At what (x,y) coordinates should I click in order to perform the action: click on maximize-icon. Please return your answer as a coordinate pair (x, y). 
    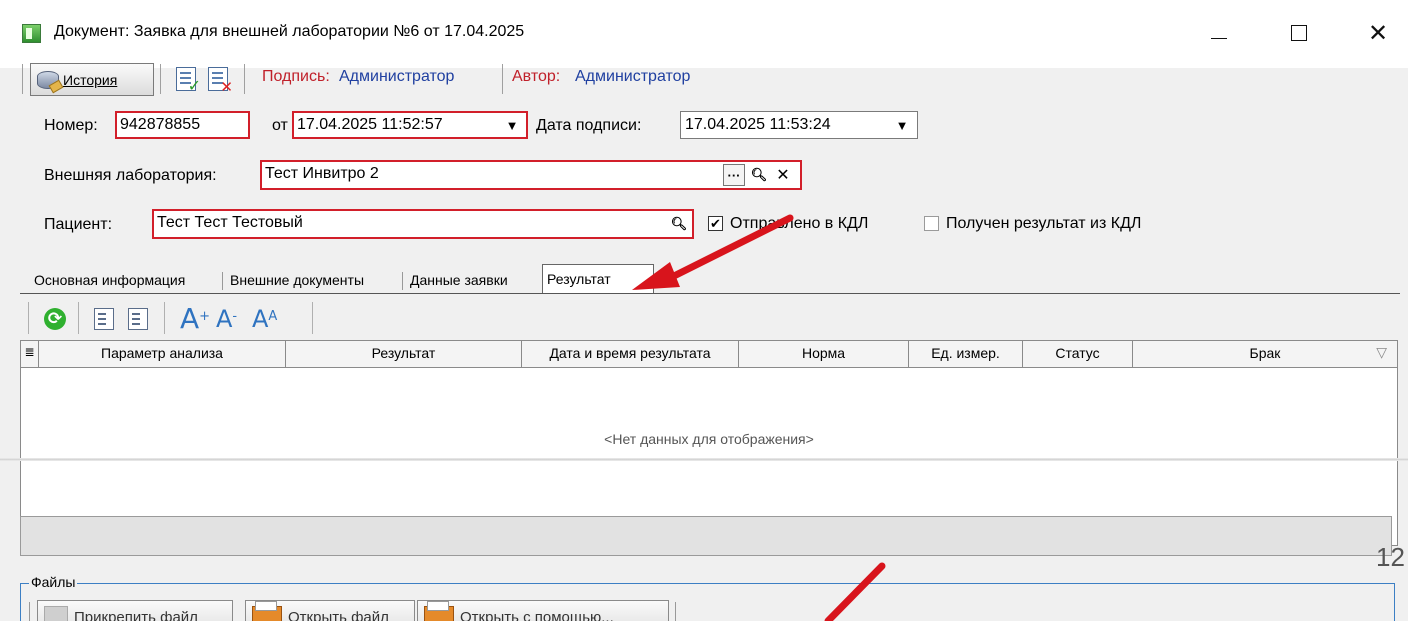
    Looking at the image, I should click on (1299, 33).